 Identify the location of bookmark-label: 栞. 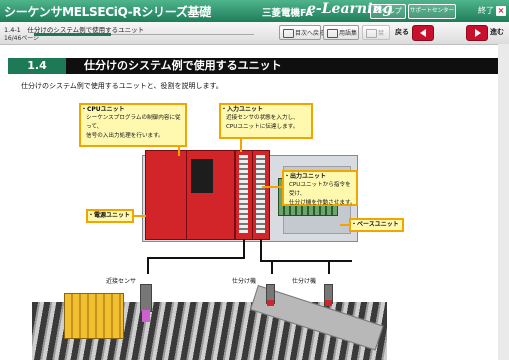
(381, 33).